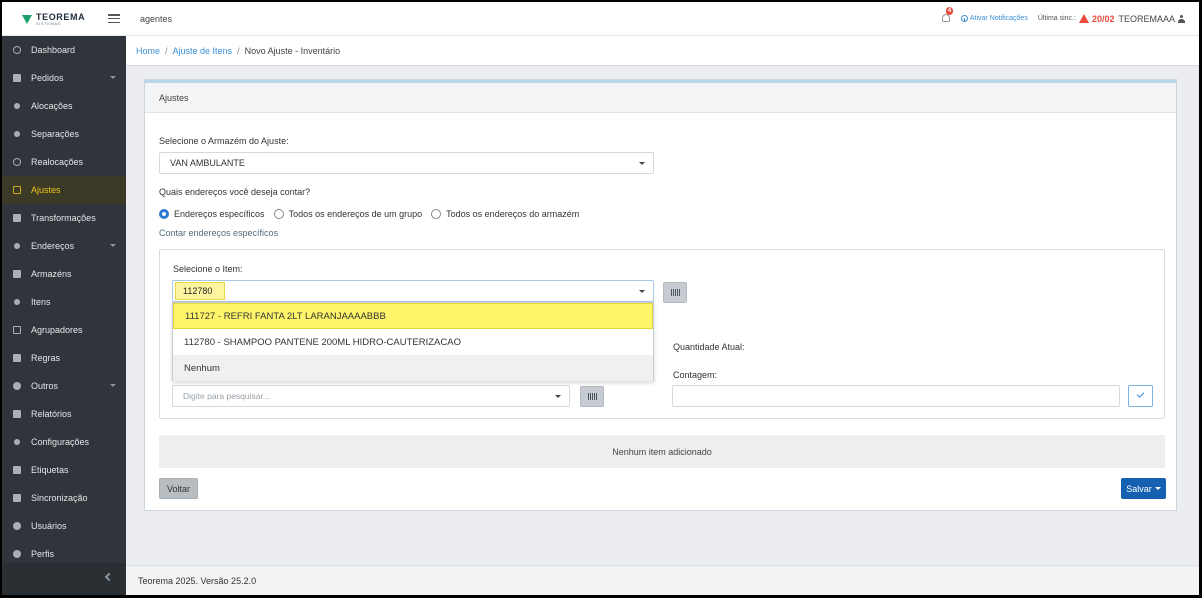  I want to click on allocation-icon, so click(17, 106).